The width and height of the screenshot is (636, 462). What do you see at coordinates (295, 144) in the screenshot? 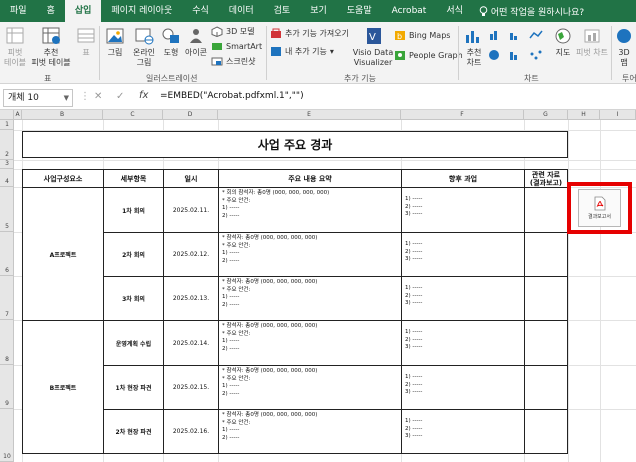
I see `sheet-title: 사업 주요 경과` at bounding box center [295, 144].